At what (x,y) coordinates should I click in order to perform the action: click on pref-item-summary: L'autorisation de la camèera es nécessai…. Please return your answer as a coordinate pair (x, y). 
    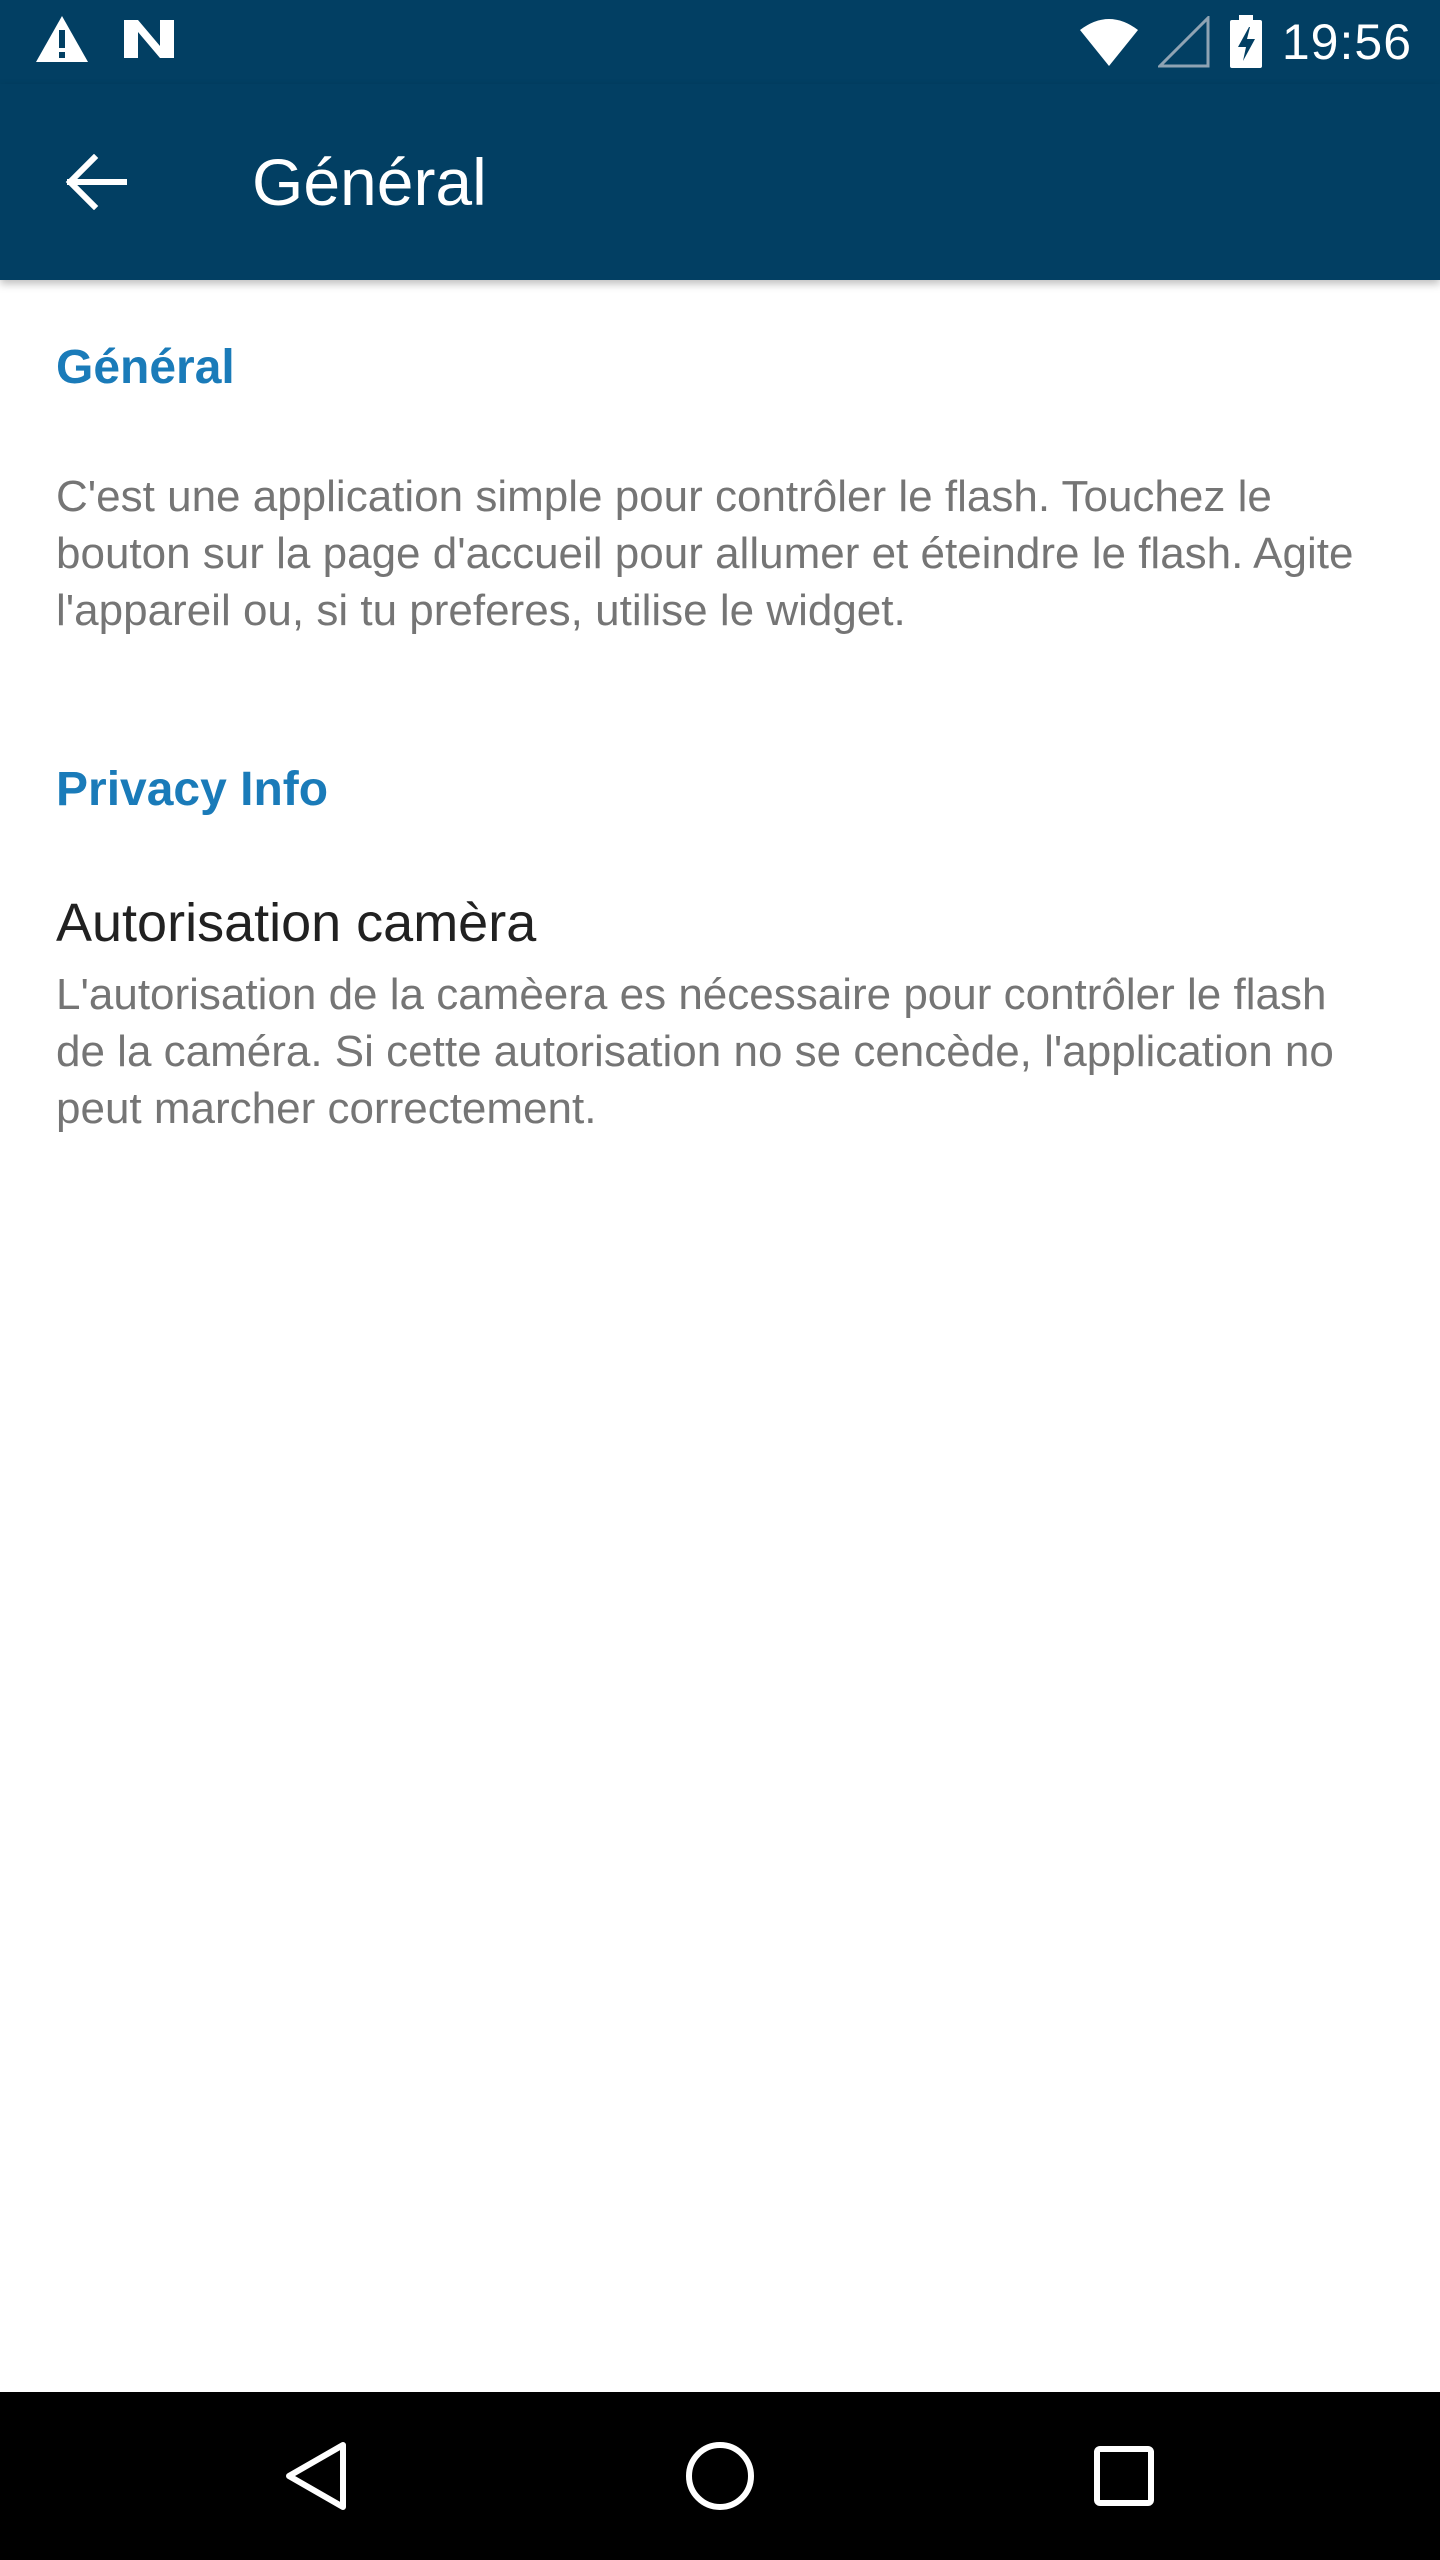
    Looking at the image, I should click on (695, 1051).